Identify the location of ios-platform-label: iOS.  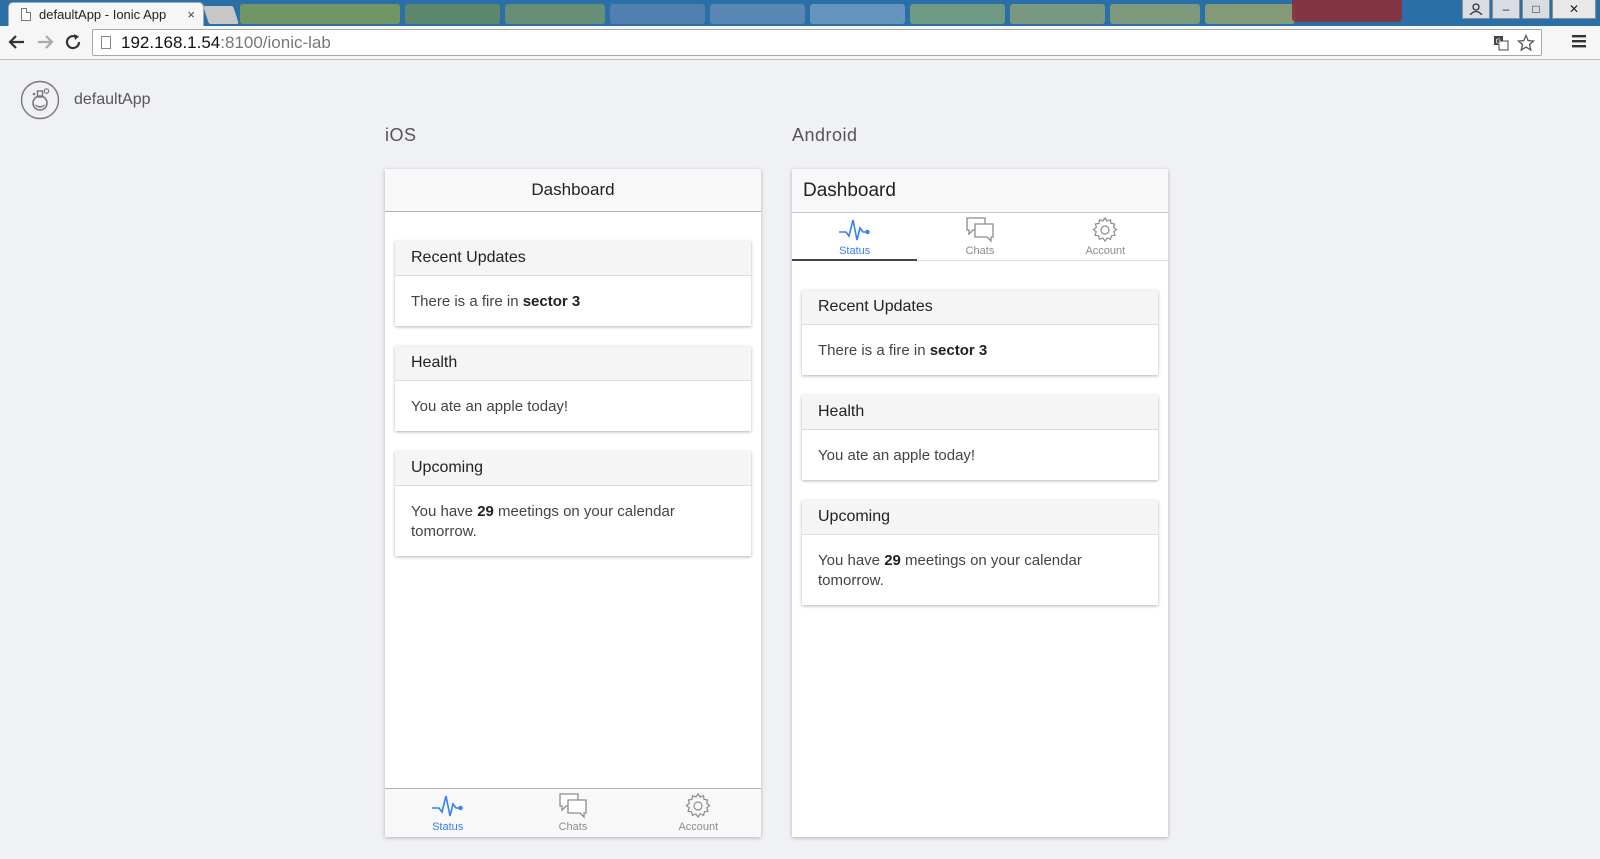
(401, 135).